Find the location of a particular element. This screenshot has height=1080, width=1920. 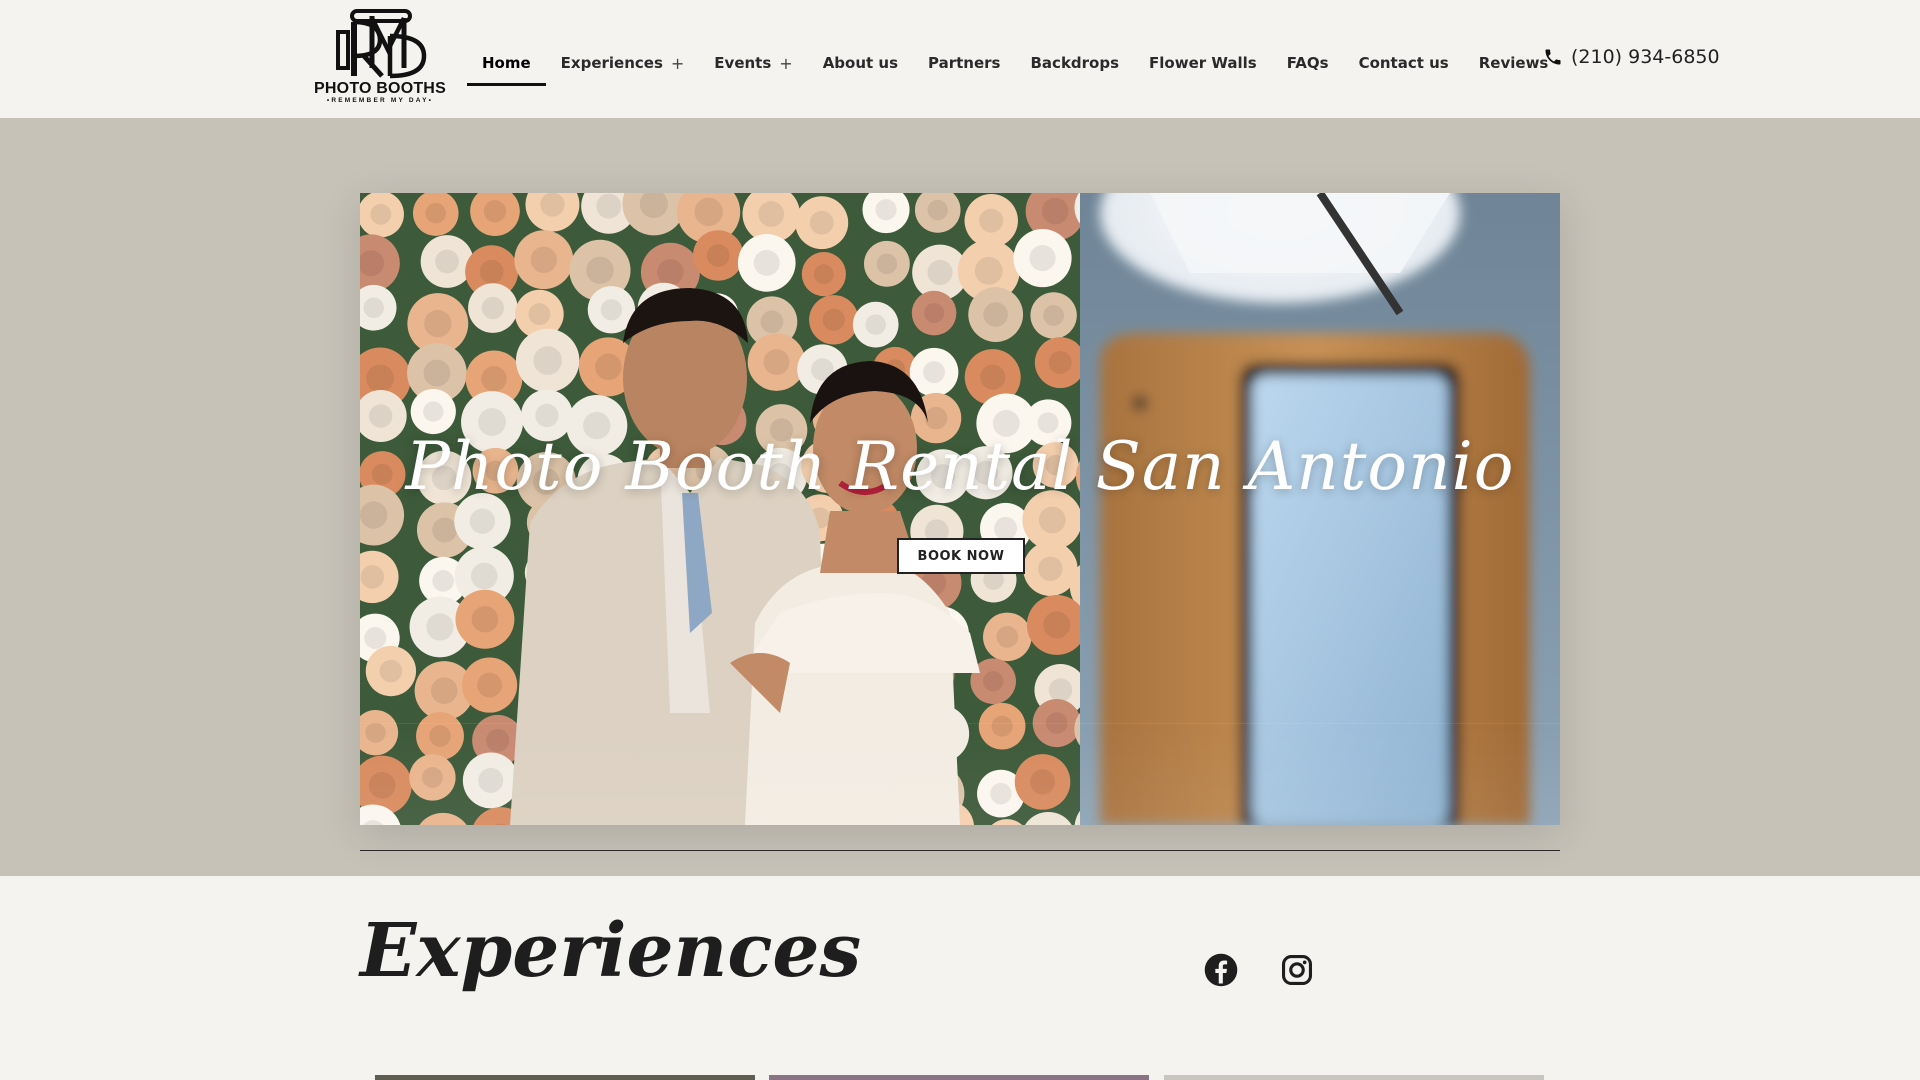

phone-icon is located at coordinates (1553, 57).